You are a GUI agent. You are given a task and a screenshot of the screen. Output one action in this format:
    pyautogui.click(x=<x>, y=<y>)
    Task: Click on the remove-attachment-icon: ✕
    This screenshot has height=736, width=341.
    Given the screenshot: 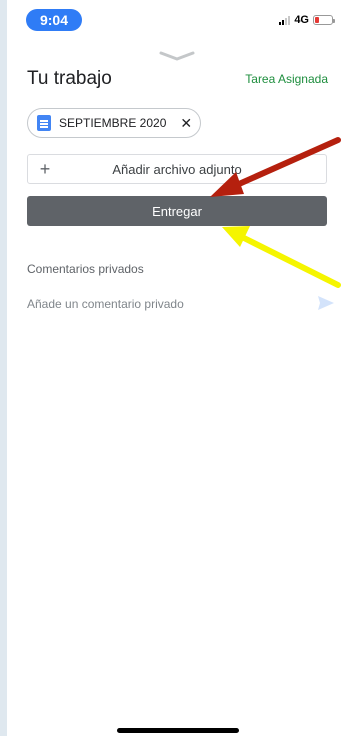 What is the action you would take?
    pyautogui.click(x=186, y=123)
    